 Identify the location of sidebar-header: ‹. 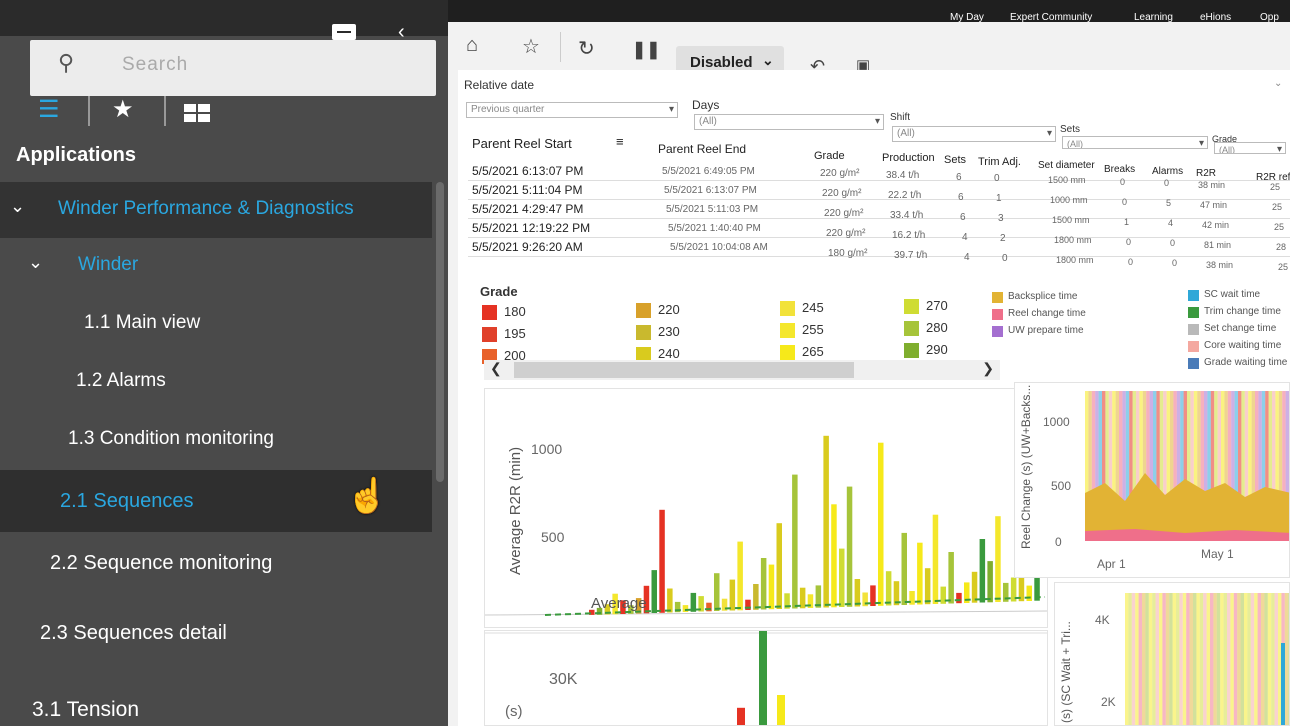
(224, 21).